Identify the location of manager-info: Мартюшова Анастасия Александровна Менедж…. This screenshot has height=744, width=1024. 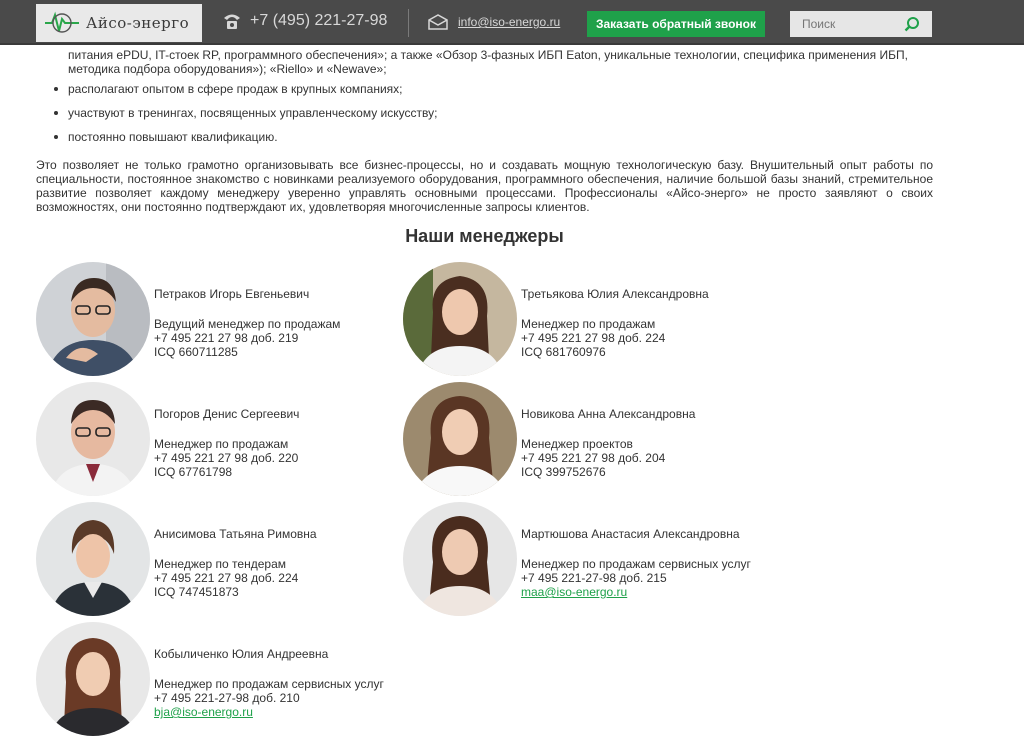
(636, 559).